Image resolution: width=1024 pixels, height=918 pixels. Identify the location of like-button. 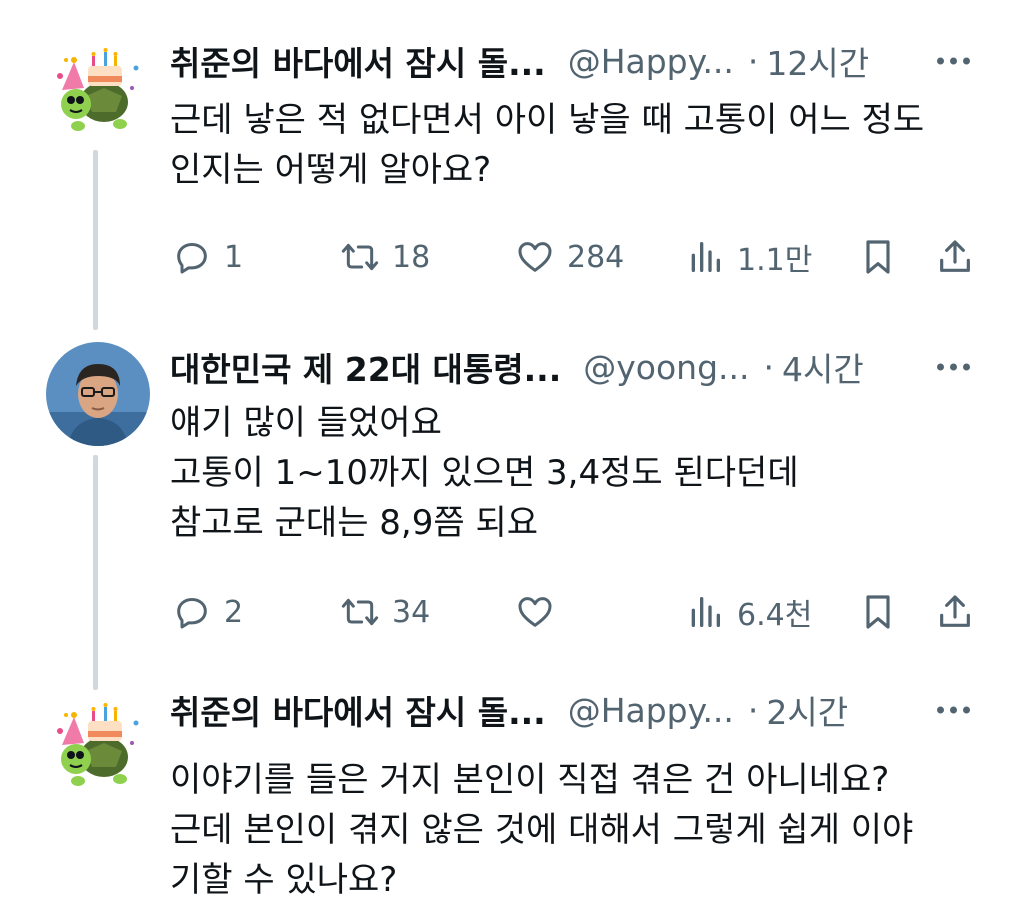
(535, 612).